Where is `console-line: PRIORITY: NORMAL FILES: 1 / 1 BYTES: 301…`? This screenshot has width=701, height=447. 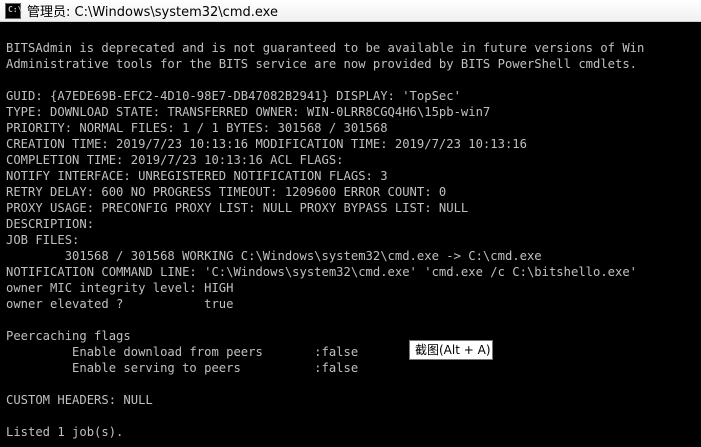 console-line: PRIORITY: NORMAL FILES: 1 / 1 BYTES: 301… is located at coordinates (197, 128).